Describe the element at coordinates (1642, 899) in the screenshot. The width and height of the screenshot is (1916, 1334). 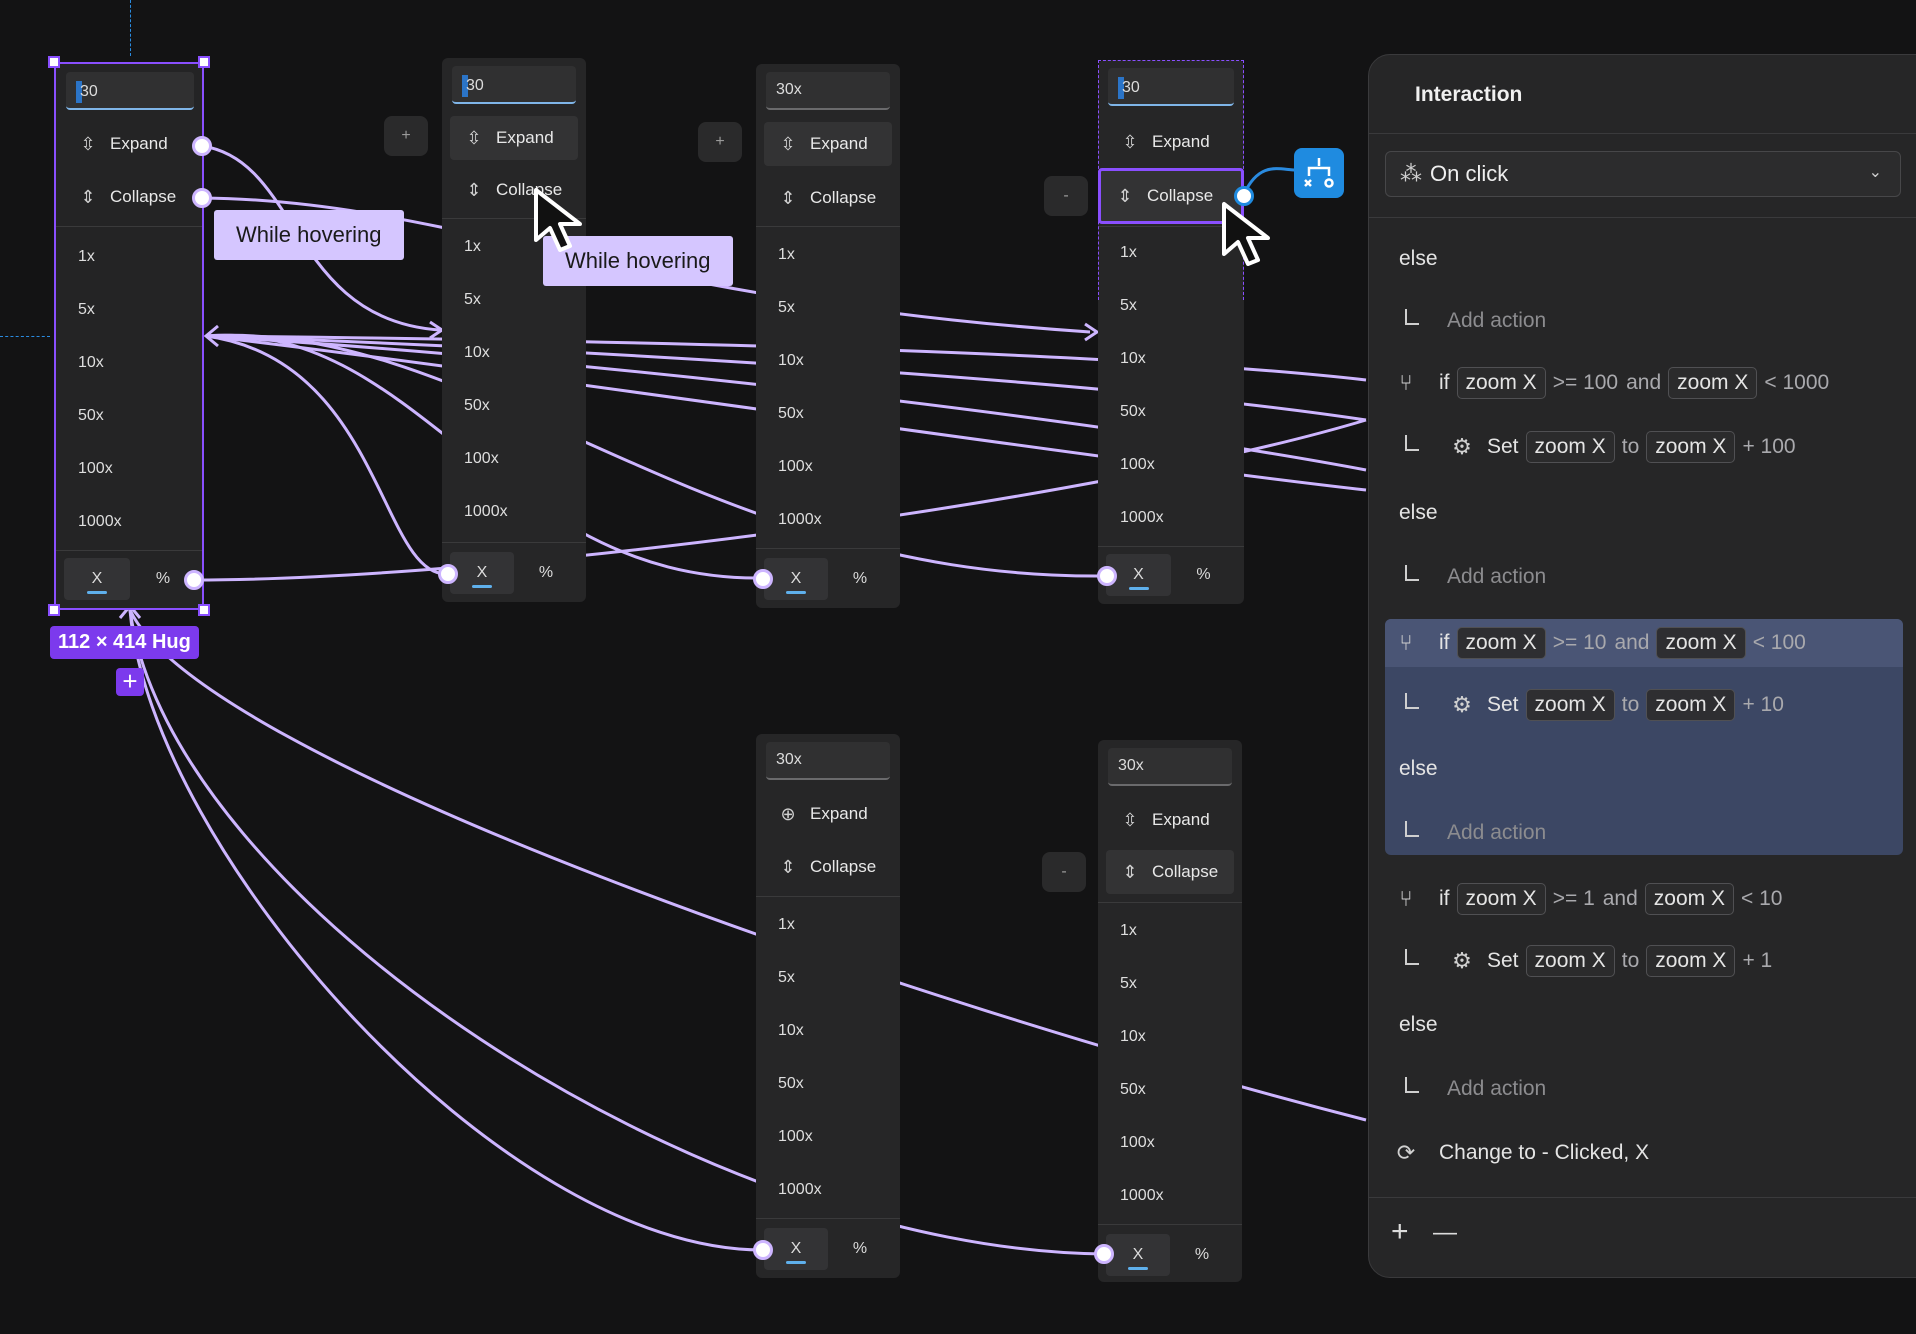
I see `condition-row: ⑂ if zoom X >= 1 and zoom X < 10` at that location.